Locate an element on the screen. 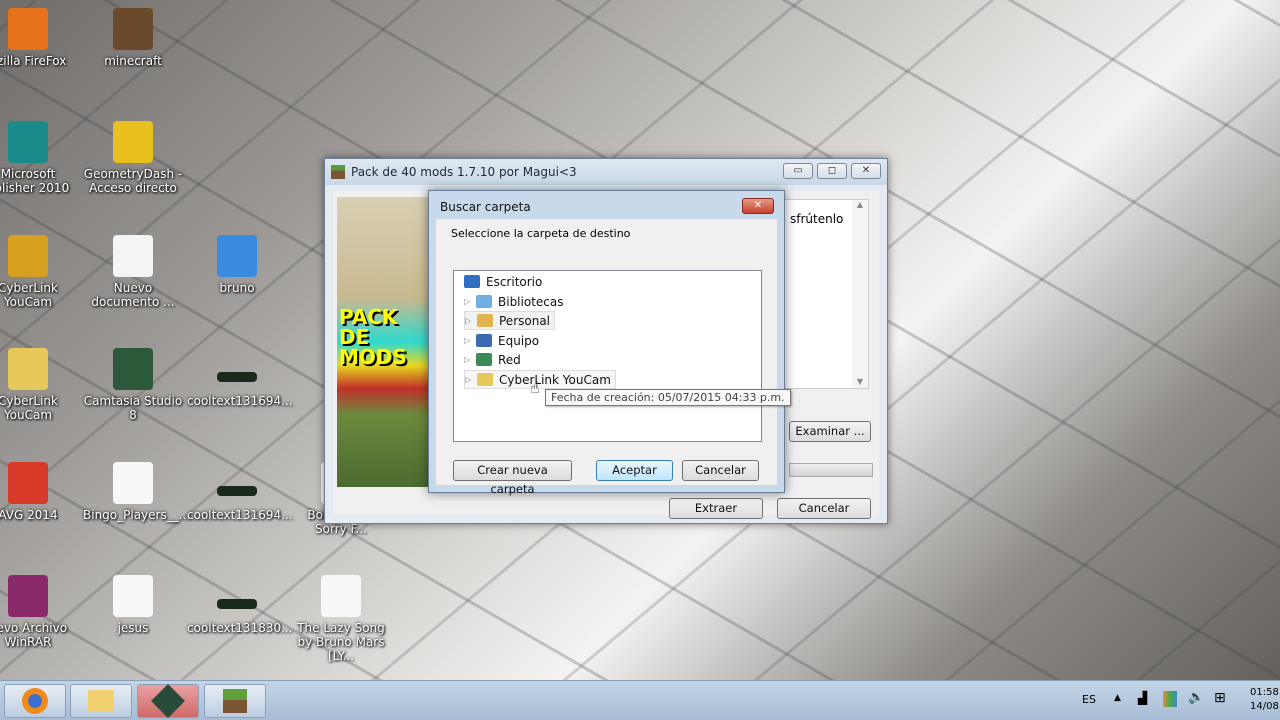  app-tray-icon is located at coordinates (1170, 699).